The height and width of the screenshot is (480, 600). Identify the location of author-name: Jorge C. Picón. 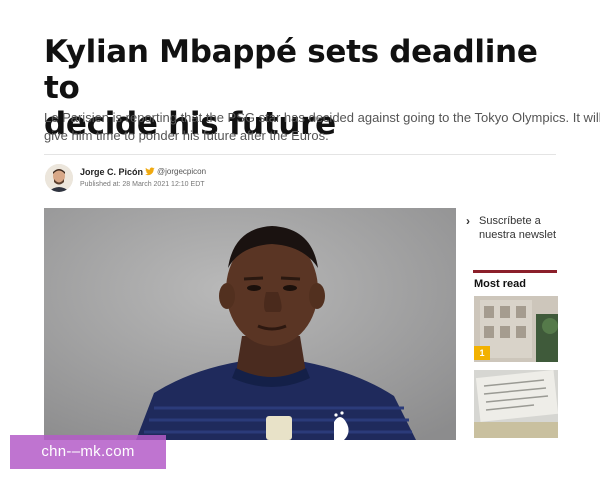
(111, 172).